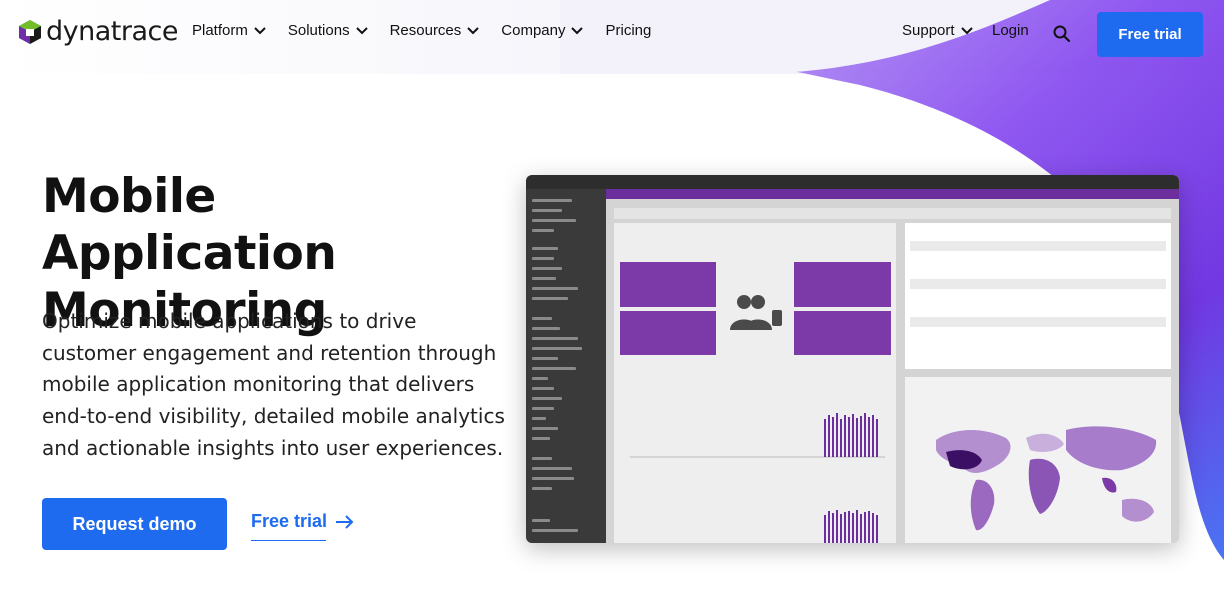 The image size is (1224, 592). Describe the element at coordinates (30, 32) in the screenshot. I see `dynatrace-logo-icon` at that location.